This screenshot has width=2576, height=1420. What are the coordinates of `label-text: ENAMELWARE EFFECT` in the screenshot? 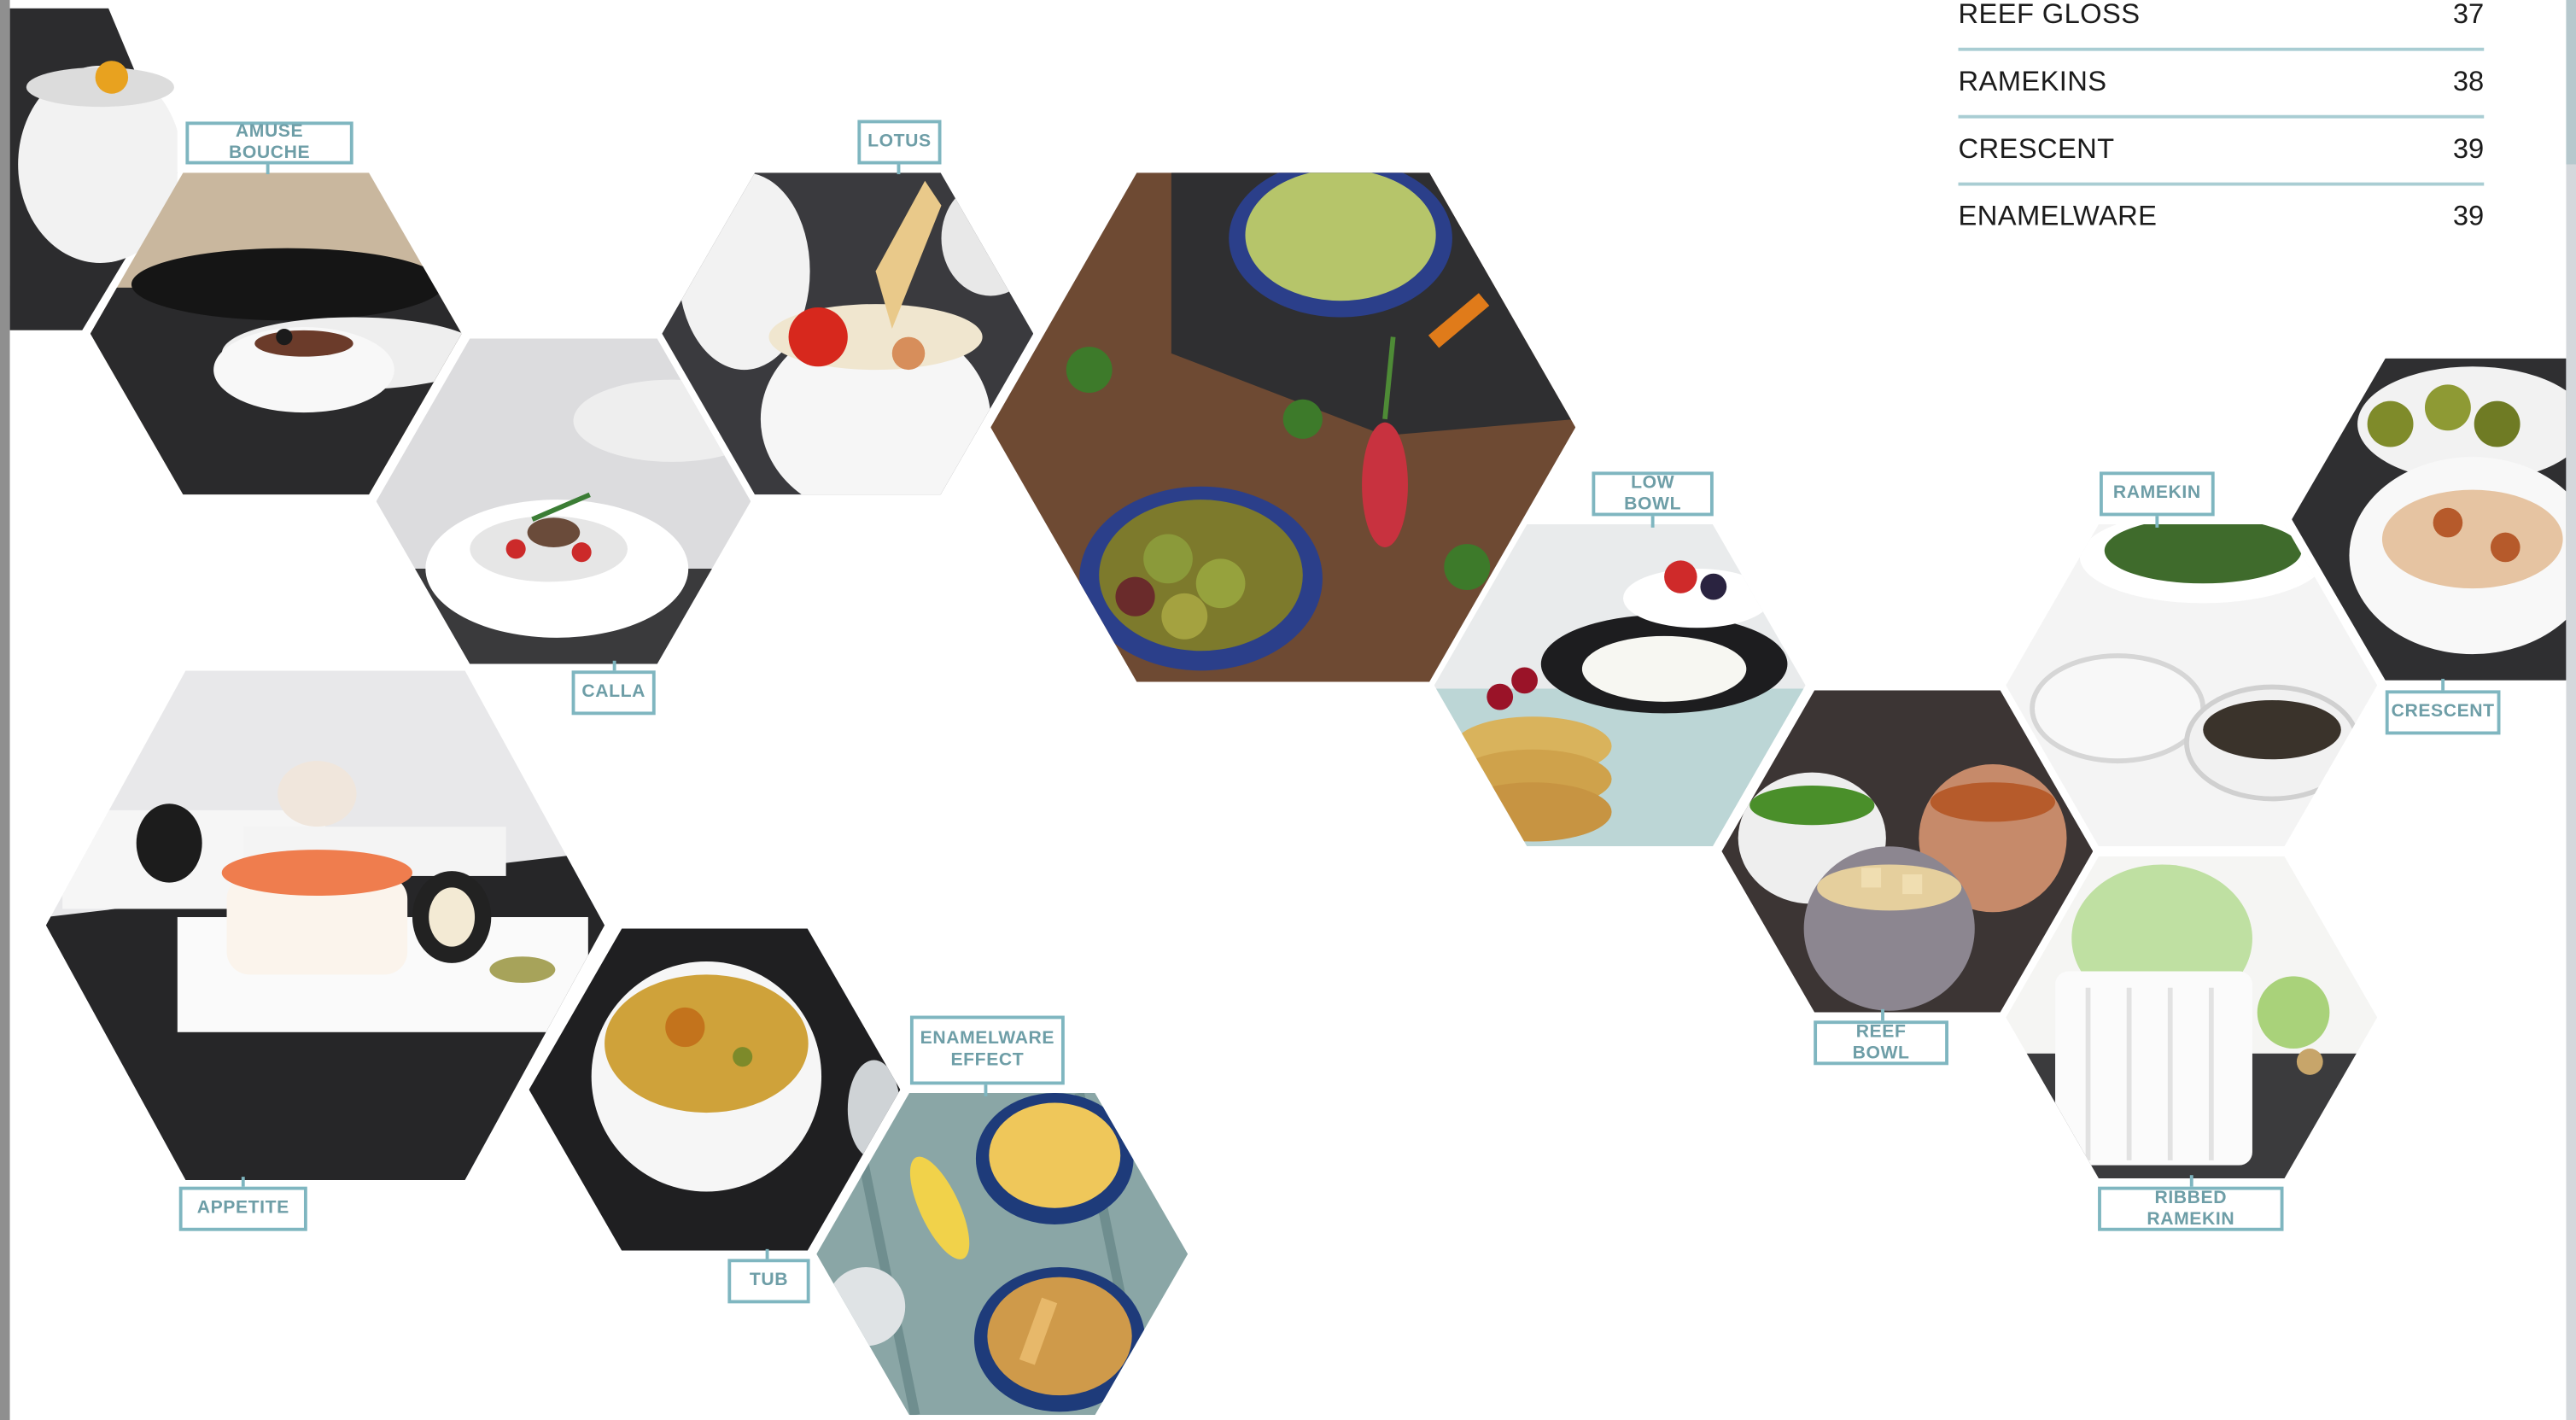 It's located at (987, 1050).